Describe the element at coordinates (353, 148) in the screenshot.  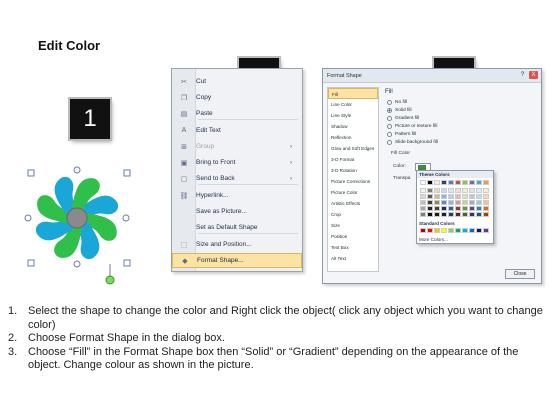
I see `category-glow-and-soft-edges: Glow and Soft Edges` at that location.